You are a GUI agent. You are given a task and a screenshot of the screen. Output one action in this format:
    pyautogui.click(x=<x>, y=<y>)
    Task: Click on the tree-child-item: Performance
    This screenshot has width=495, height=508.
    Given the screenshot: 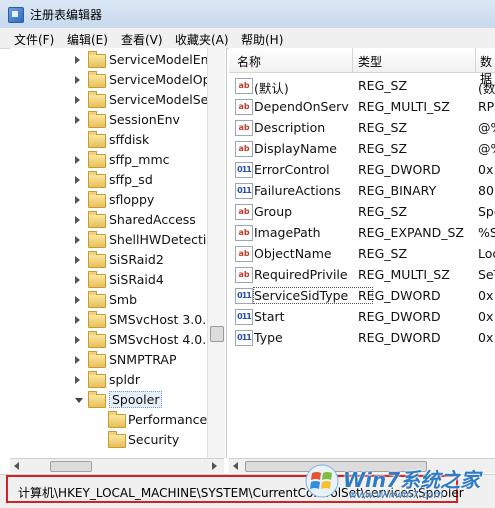 What is the action you would take?
    pyautogui.click(x=112, y=420)
    